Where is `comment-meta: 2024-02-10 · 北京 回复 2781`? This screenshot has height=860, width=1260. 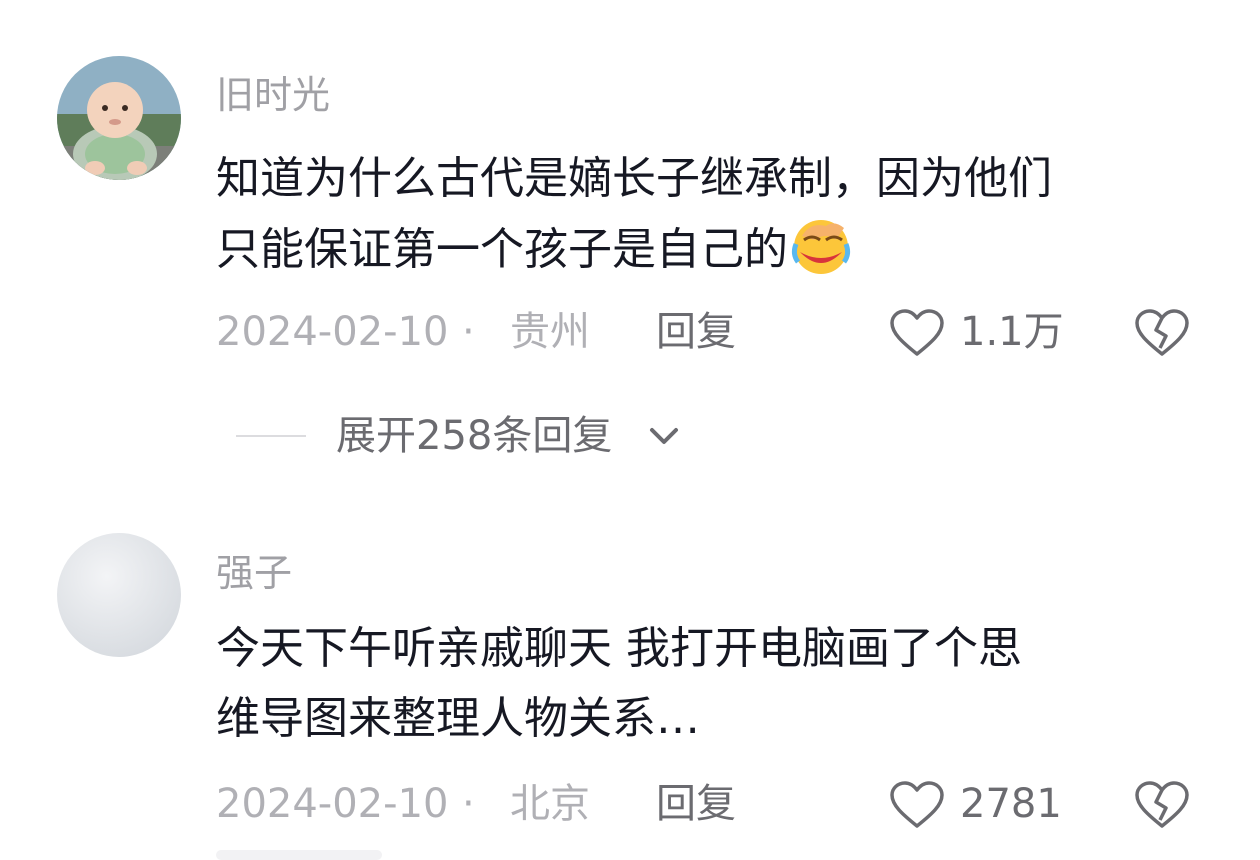 comment-meta: 2024-02-10 · 北京 回复 2781 is located at coordinates (738, 804).